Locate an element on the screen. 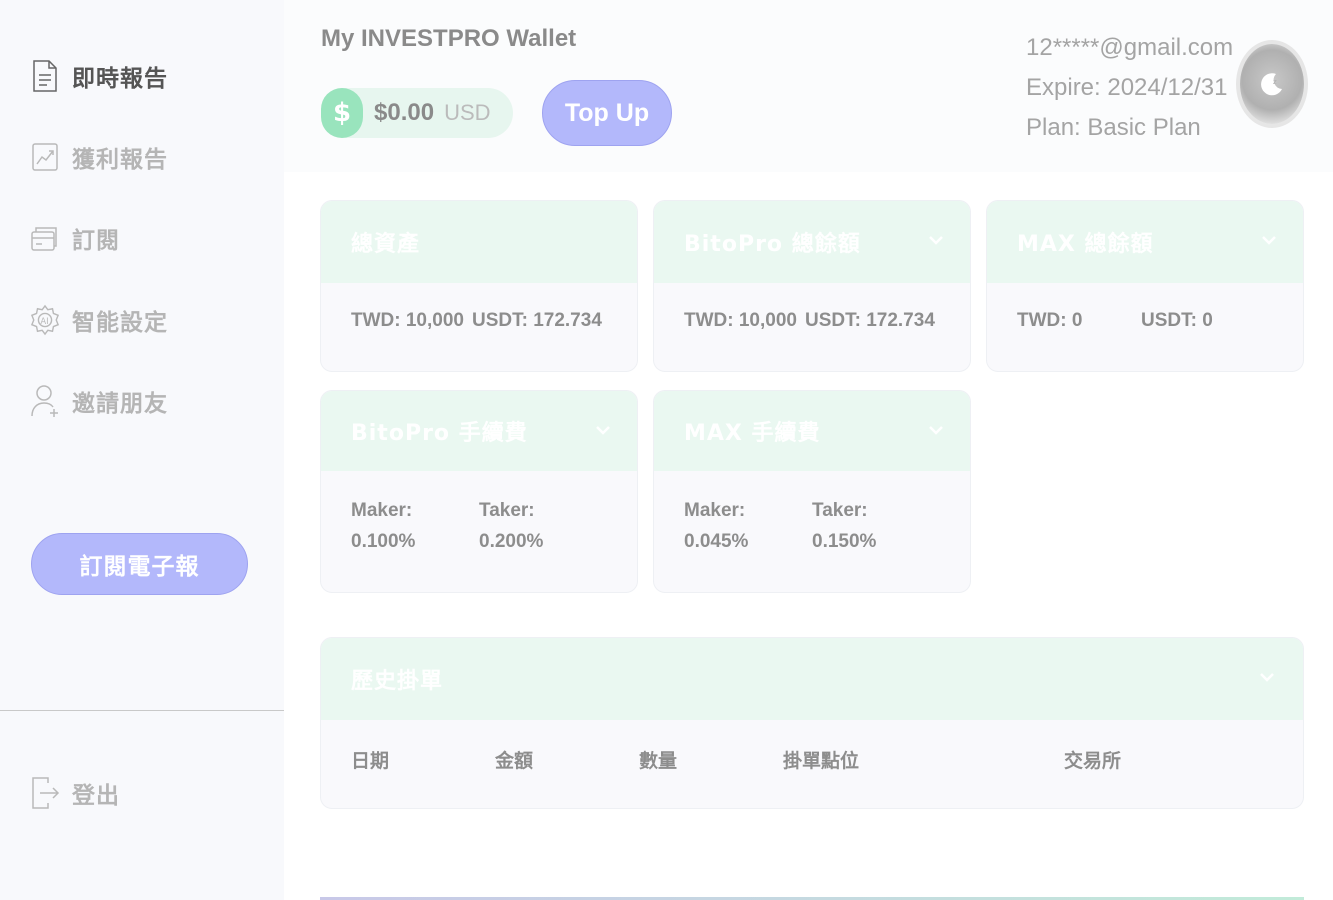 The image size is (1333, 900). sidebar-item-subscription: 訂閱 is located at coordinates (75, 238).